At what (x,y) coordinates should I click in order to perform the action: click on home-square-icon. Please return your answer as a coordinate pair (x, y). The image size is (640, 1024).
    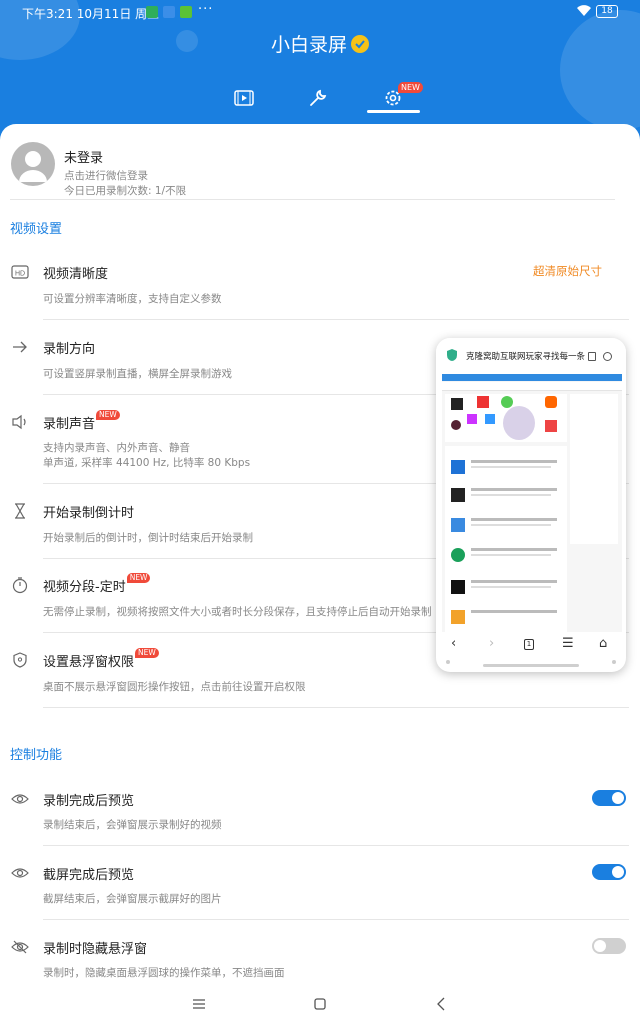
    Looking at the image, I should click on (320, 1004).